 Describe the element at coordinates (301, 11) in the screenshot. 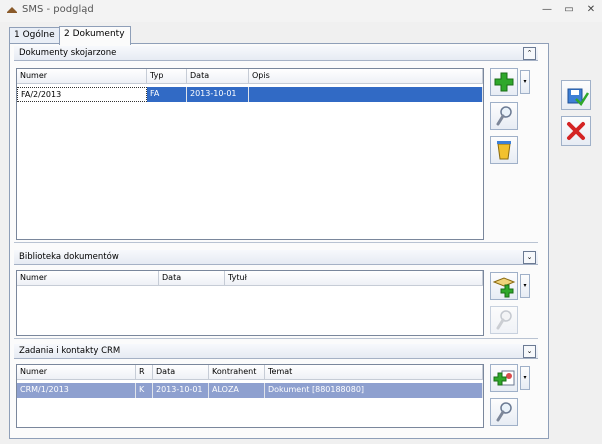

I see `title-bar: SMS - podgląd — ▭ ✕` at that location.